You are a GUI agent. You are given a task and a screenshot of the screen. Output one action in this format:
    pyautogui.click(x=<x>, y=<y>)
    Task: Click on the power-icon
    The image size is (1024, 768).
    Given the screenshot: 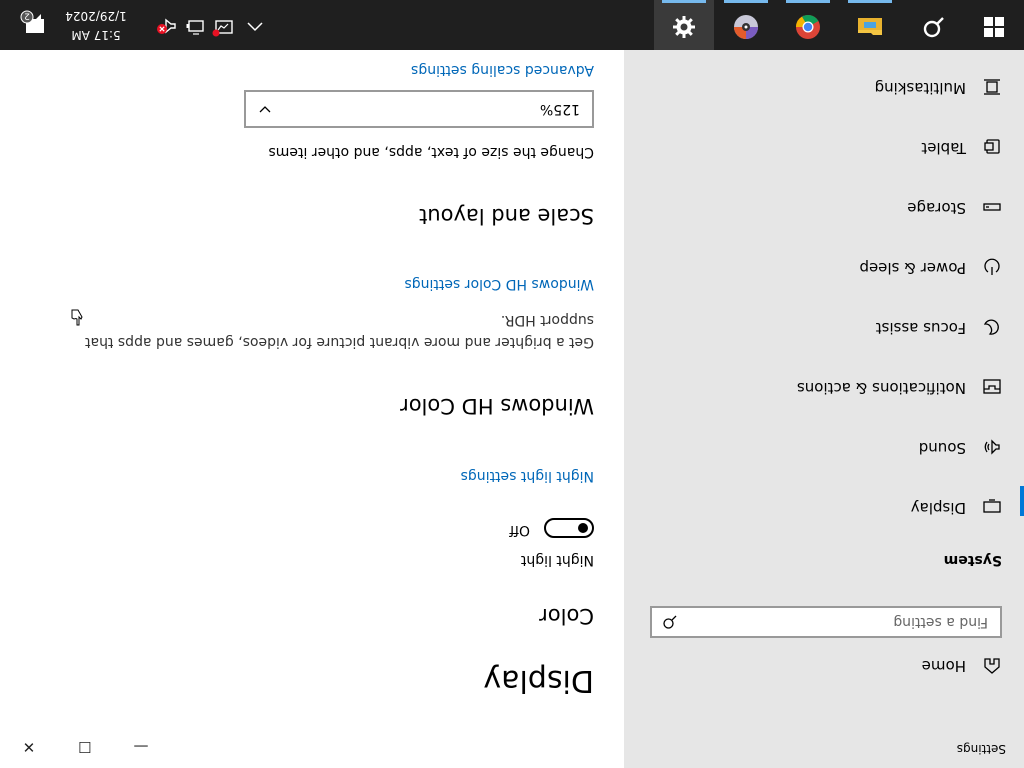 What is the action you would take?
    pyautogui.click(x=992, y=267)
    